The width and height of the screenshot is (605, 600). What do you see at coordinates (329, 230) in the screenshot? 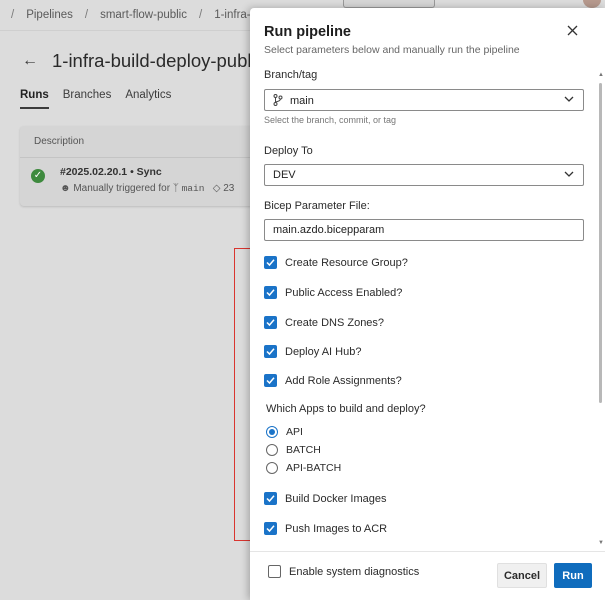
I see `bicep-value: main.azdo.bicepparam` at bounding box center [329, 230].